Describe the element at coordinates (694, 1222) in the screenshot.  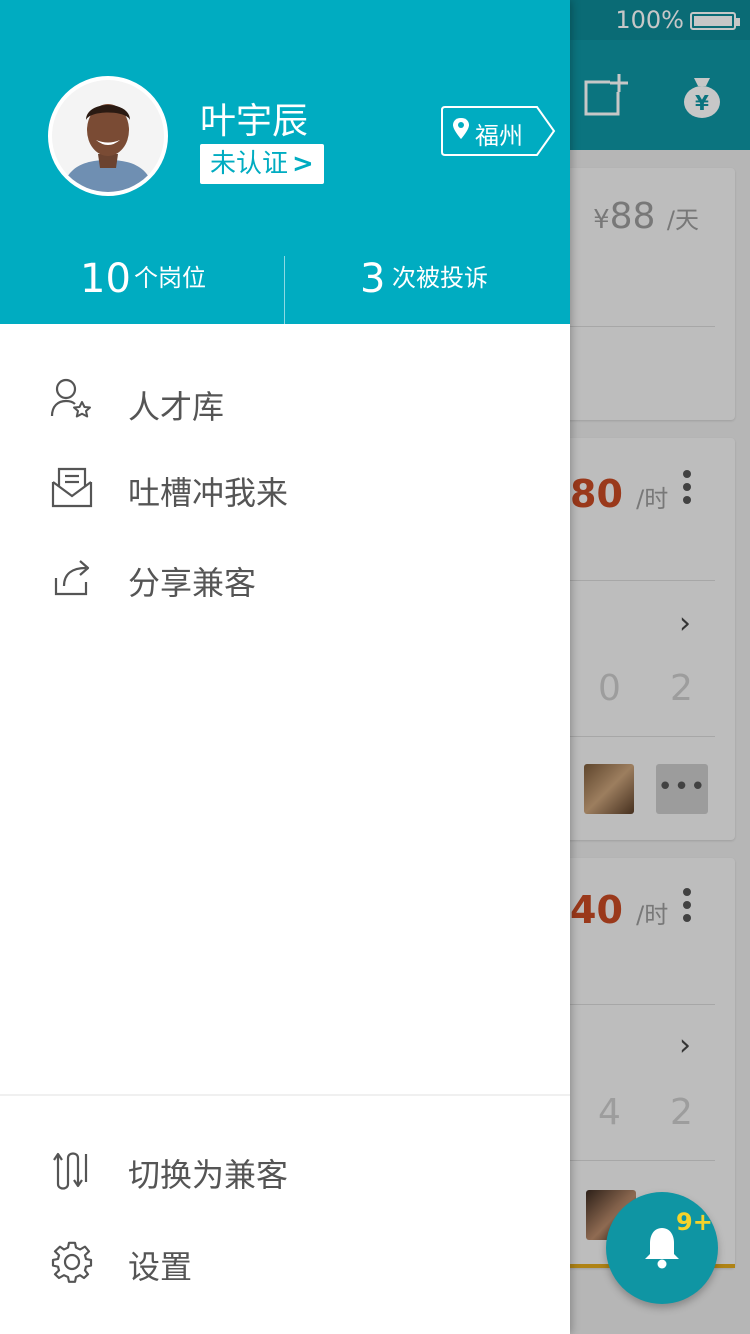
I see `notification-badge: 9+` at that location.